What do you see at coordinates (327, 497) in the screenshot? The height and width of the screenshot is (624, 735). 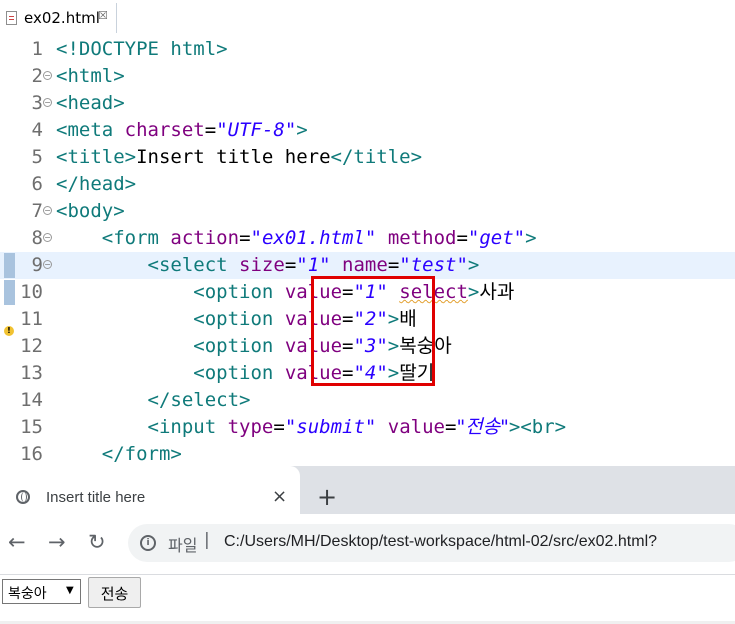 I see `new-tab-button: +` at bounding box center [327, 497].